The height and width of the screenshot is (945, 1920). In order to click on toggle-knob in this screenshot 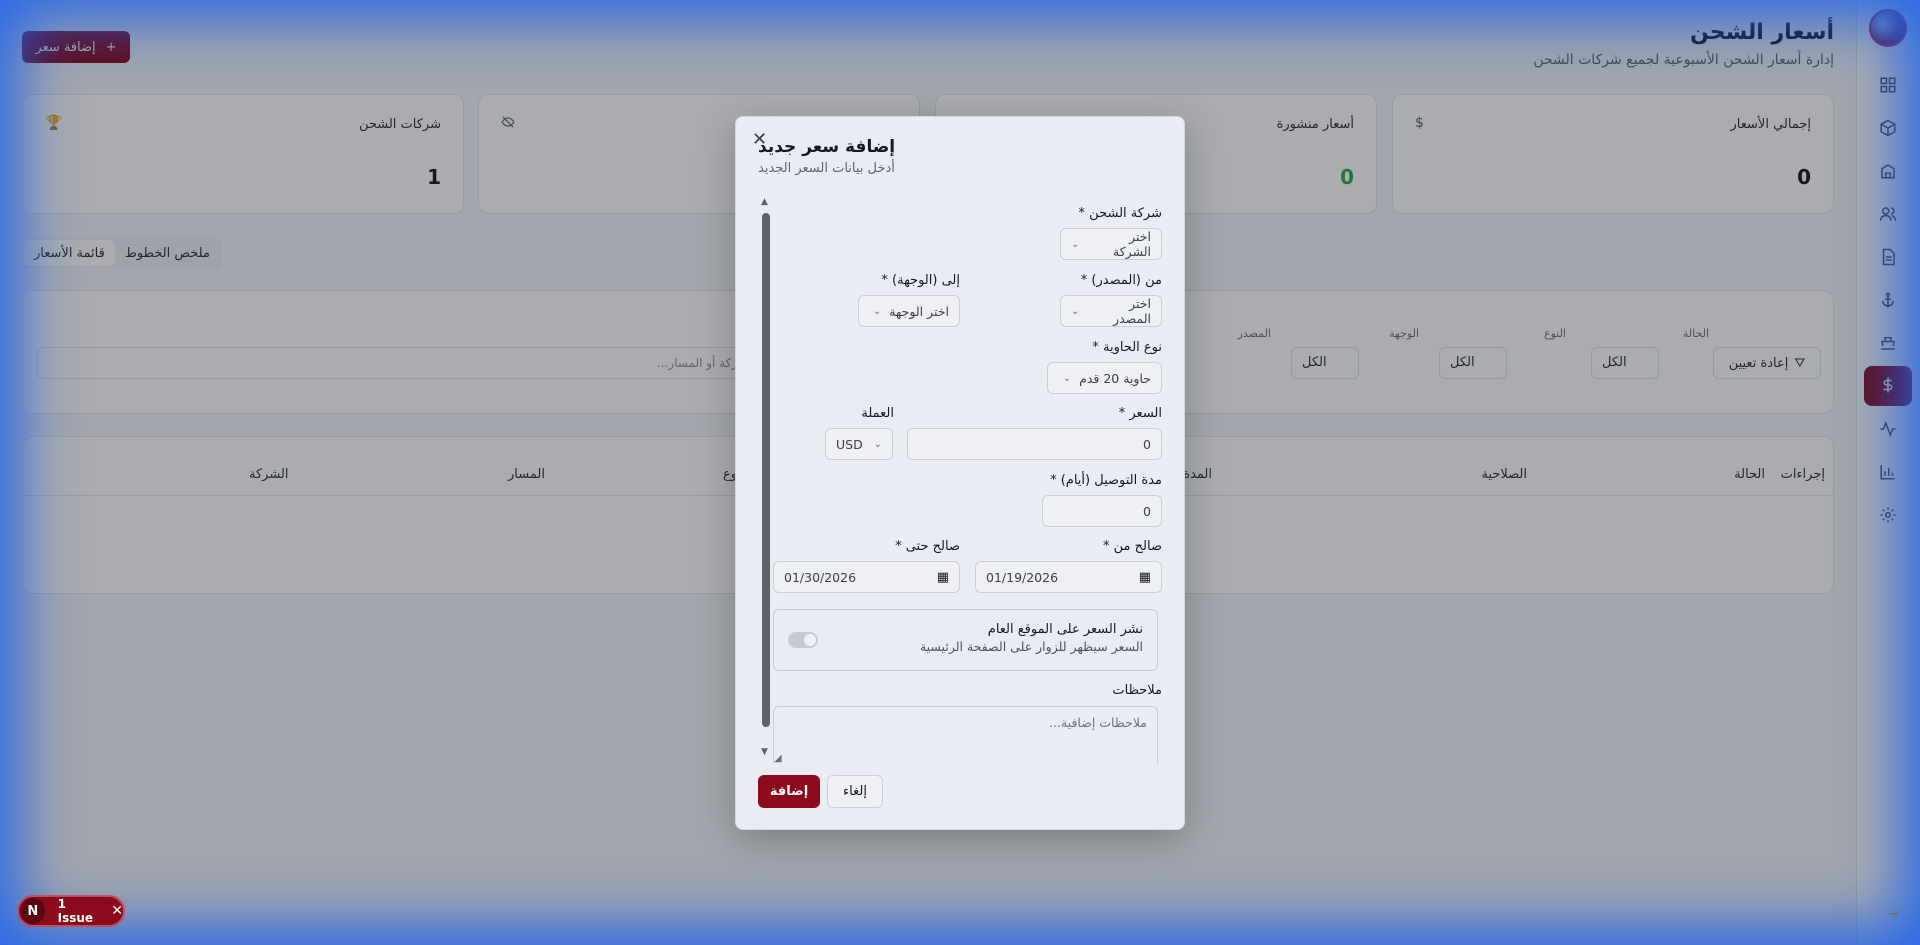, I will do `click(810, 640)`.